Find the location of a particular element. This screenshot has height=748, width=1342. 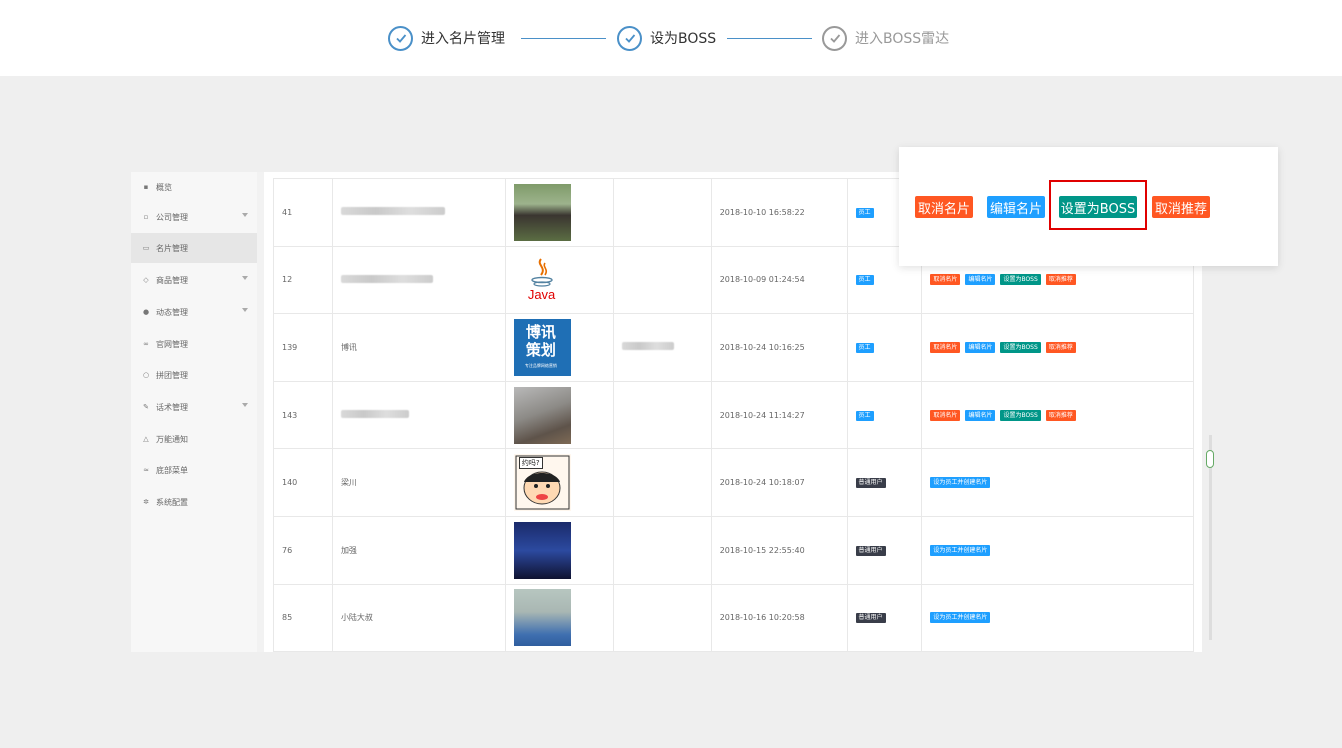

step-2: 设为BOSS is located at coordinates (666, 38).